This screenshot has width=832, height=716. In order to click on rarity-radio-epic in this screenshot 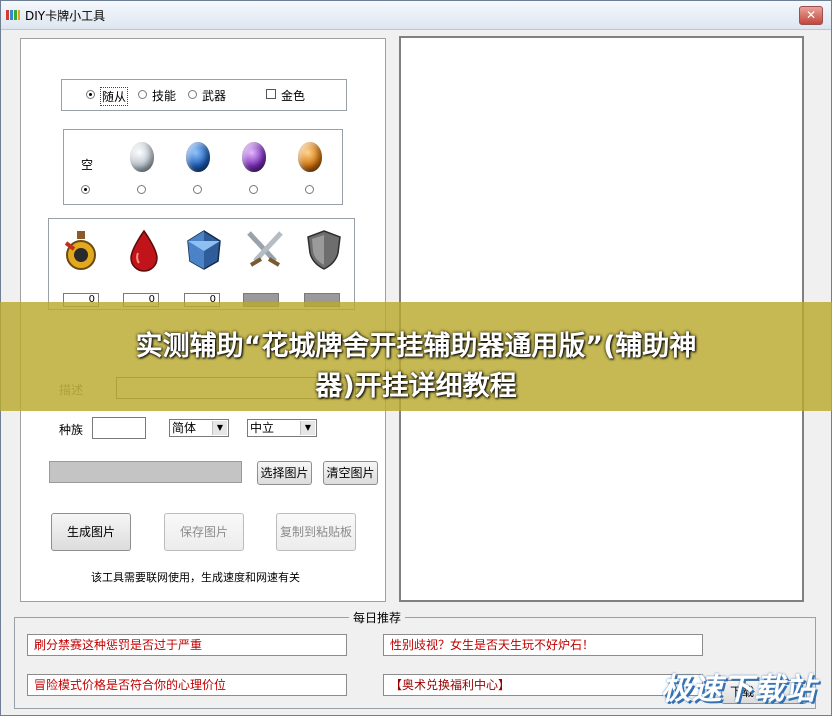, I will do `click(253, 189)`.